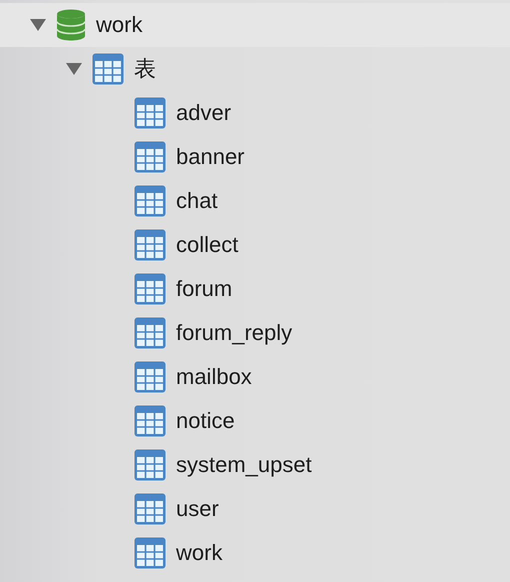 The width and height of the screenshot is (510, 582). Describe the element at coordinates (255, 465) in the screenshot. I see `tree-item: system_upset` at that location.